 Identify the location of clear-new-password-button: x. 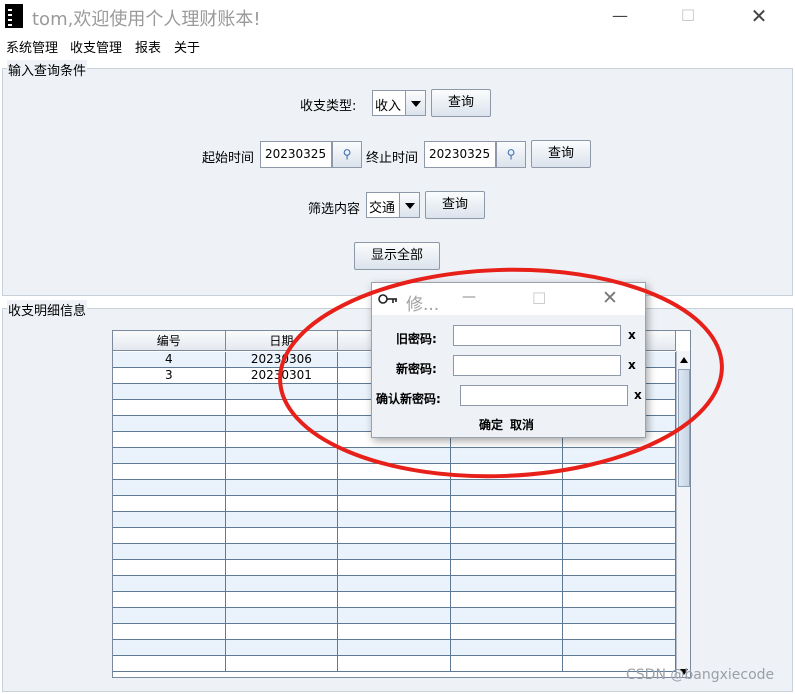
(632, 365).